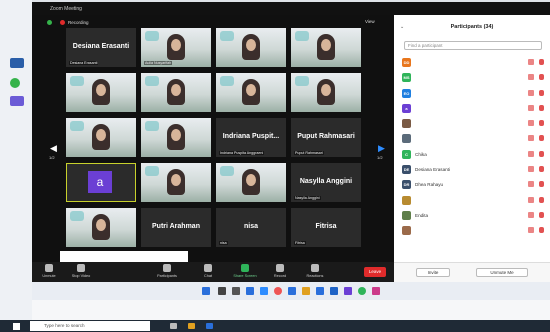  What do you see at coordinates (502, 272) in the screenshot?
I see `unmute-me-button: Unmute Me` at bounding box center [502, 272].